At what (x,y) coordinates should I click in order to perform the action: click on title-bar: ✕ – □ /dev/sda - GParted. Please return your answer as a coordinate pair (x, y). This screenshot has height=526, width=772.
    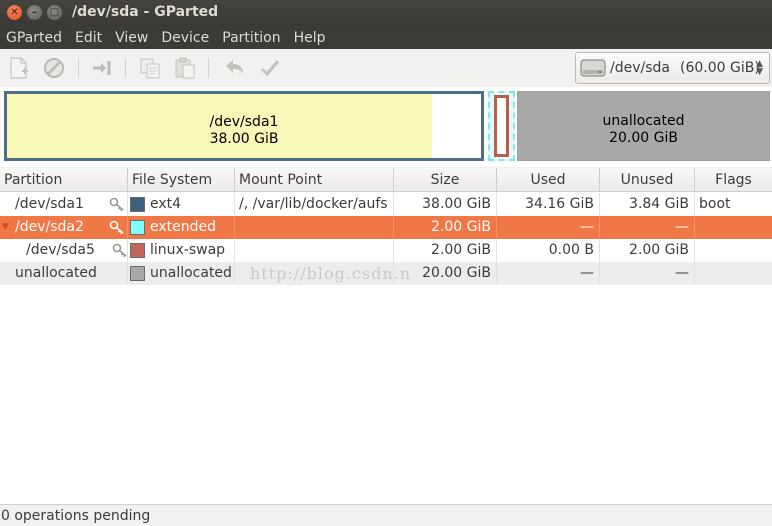
    Looking at the image, I should click on (386, 13).